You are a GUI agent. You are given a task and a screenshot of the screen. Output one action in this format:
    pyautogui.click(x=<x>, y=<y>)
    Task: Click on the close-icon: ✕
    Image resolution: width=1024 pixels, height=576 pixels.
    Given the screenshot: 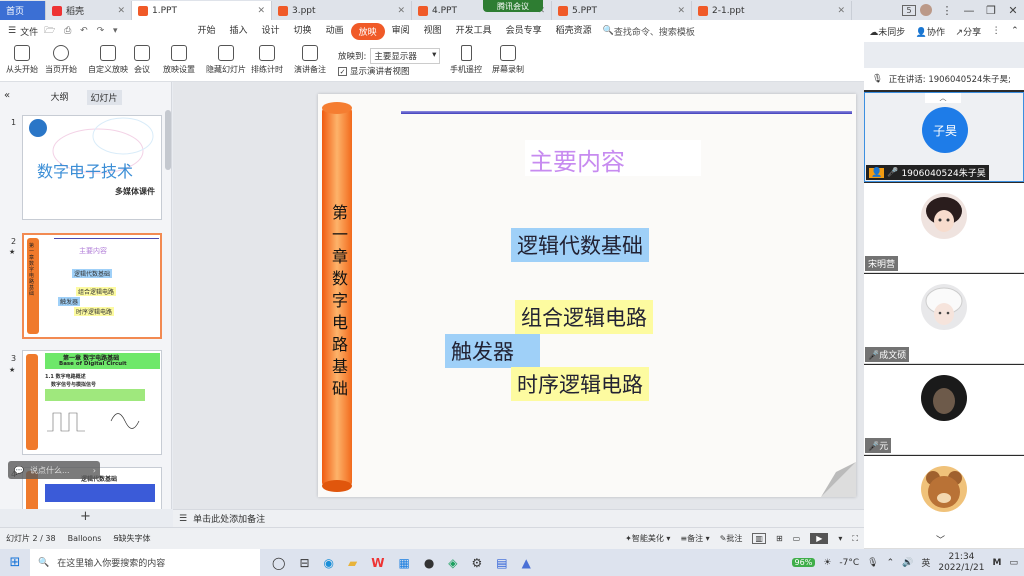 What is the action you would take?
    pyautogui.click(x=1013, y=10)
    